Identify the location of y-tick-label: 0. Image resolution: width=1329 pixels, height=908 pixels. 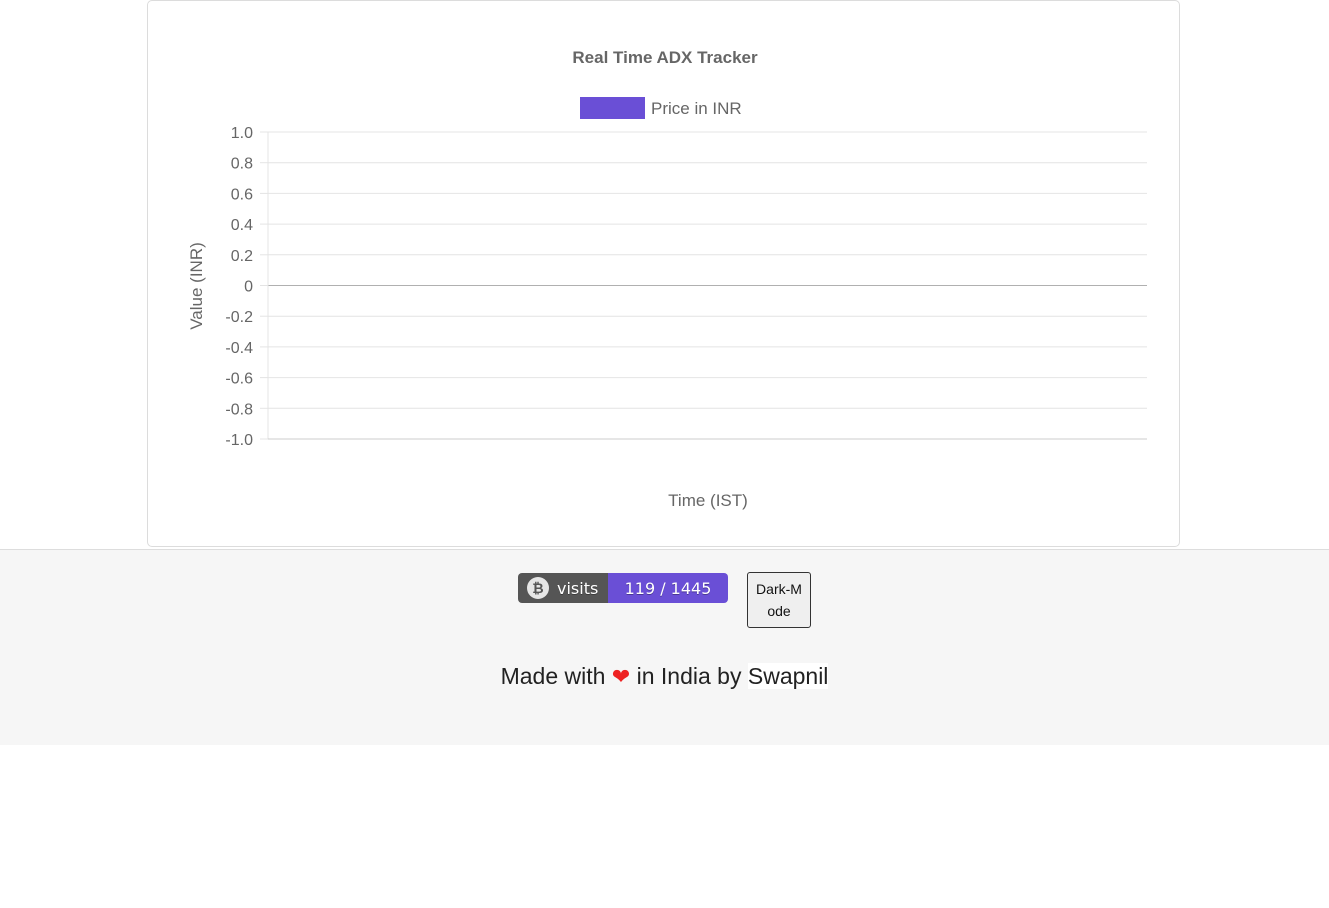
(248, 287).